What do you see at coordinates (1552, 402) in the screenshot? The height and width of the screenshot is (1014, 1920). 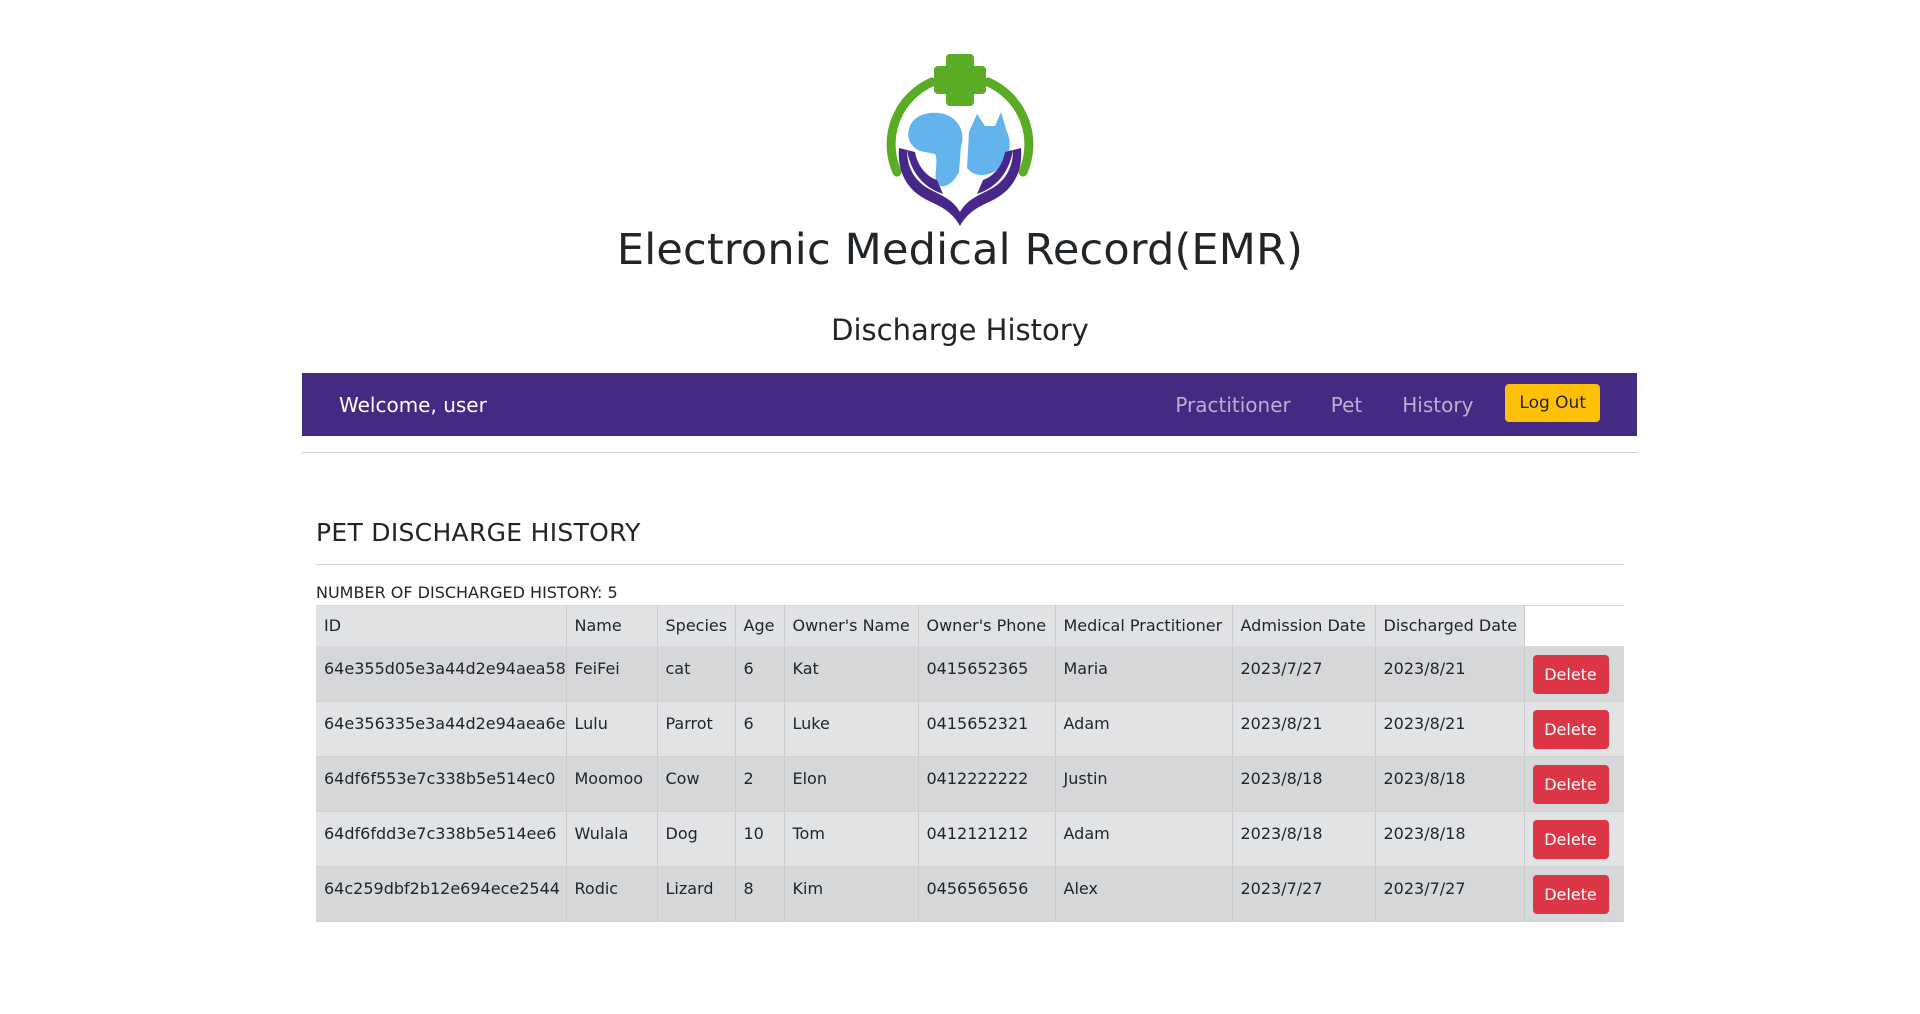 I see `logout-button: Log Out` at bounding box center [1552, 402].